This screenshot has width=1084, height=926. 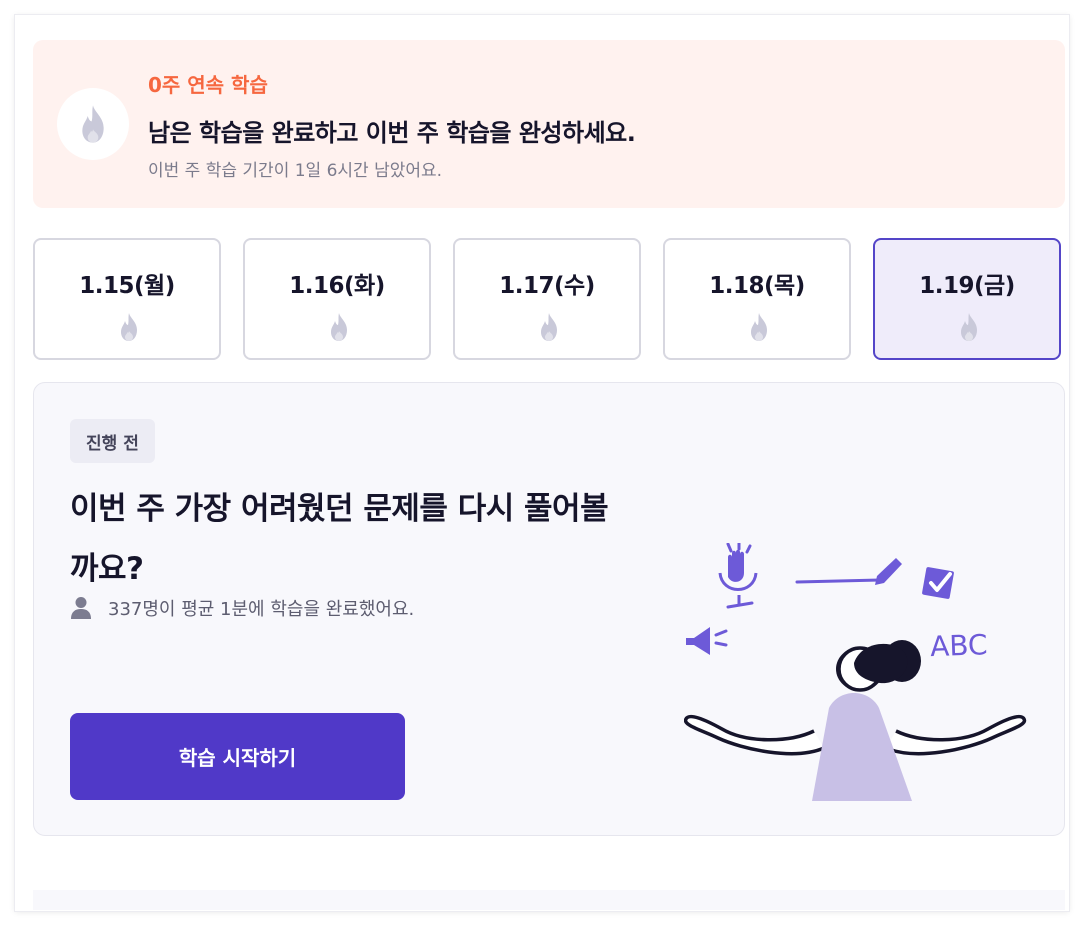 I want to click on abc-text: ABC, so click(x=959, y=645).